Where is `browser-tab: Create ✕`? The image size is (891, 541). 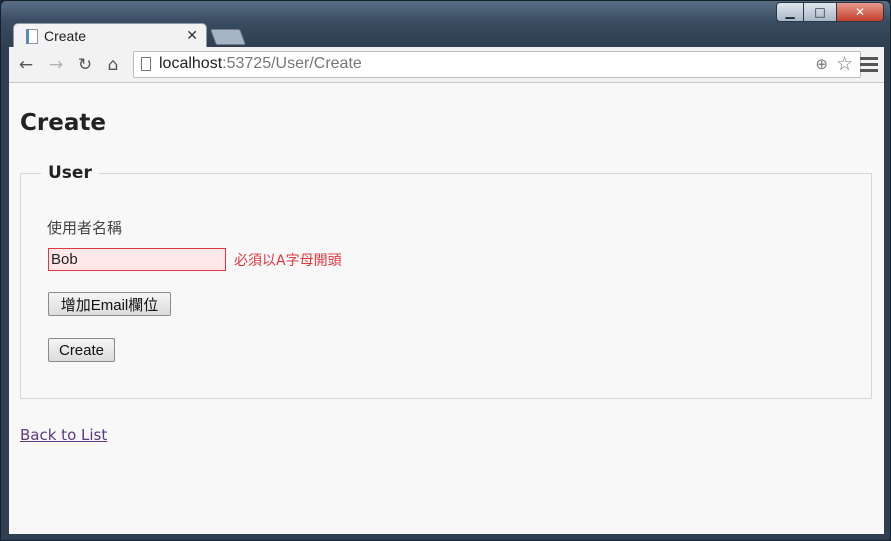
browser-tab: Create ✕ is located at coordinates (110, 35).